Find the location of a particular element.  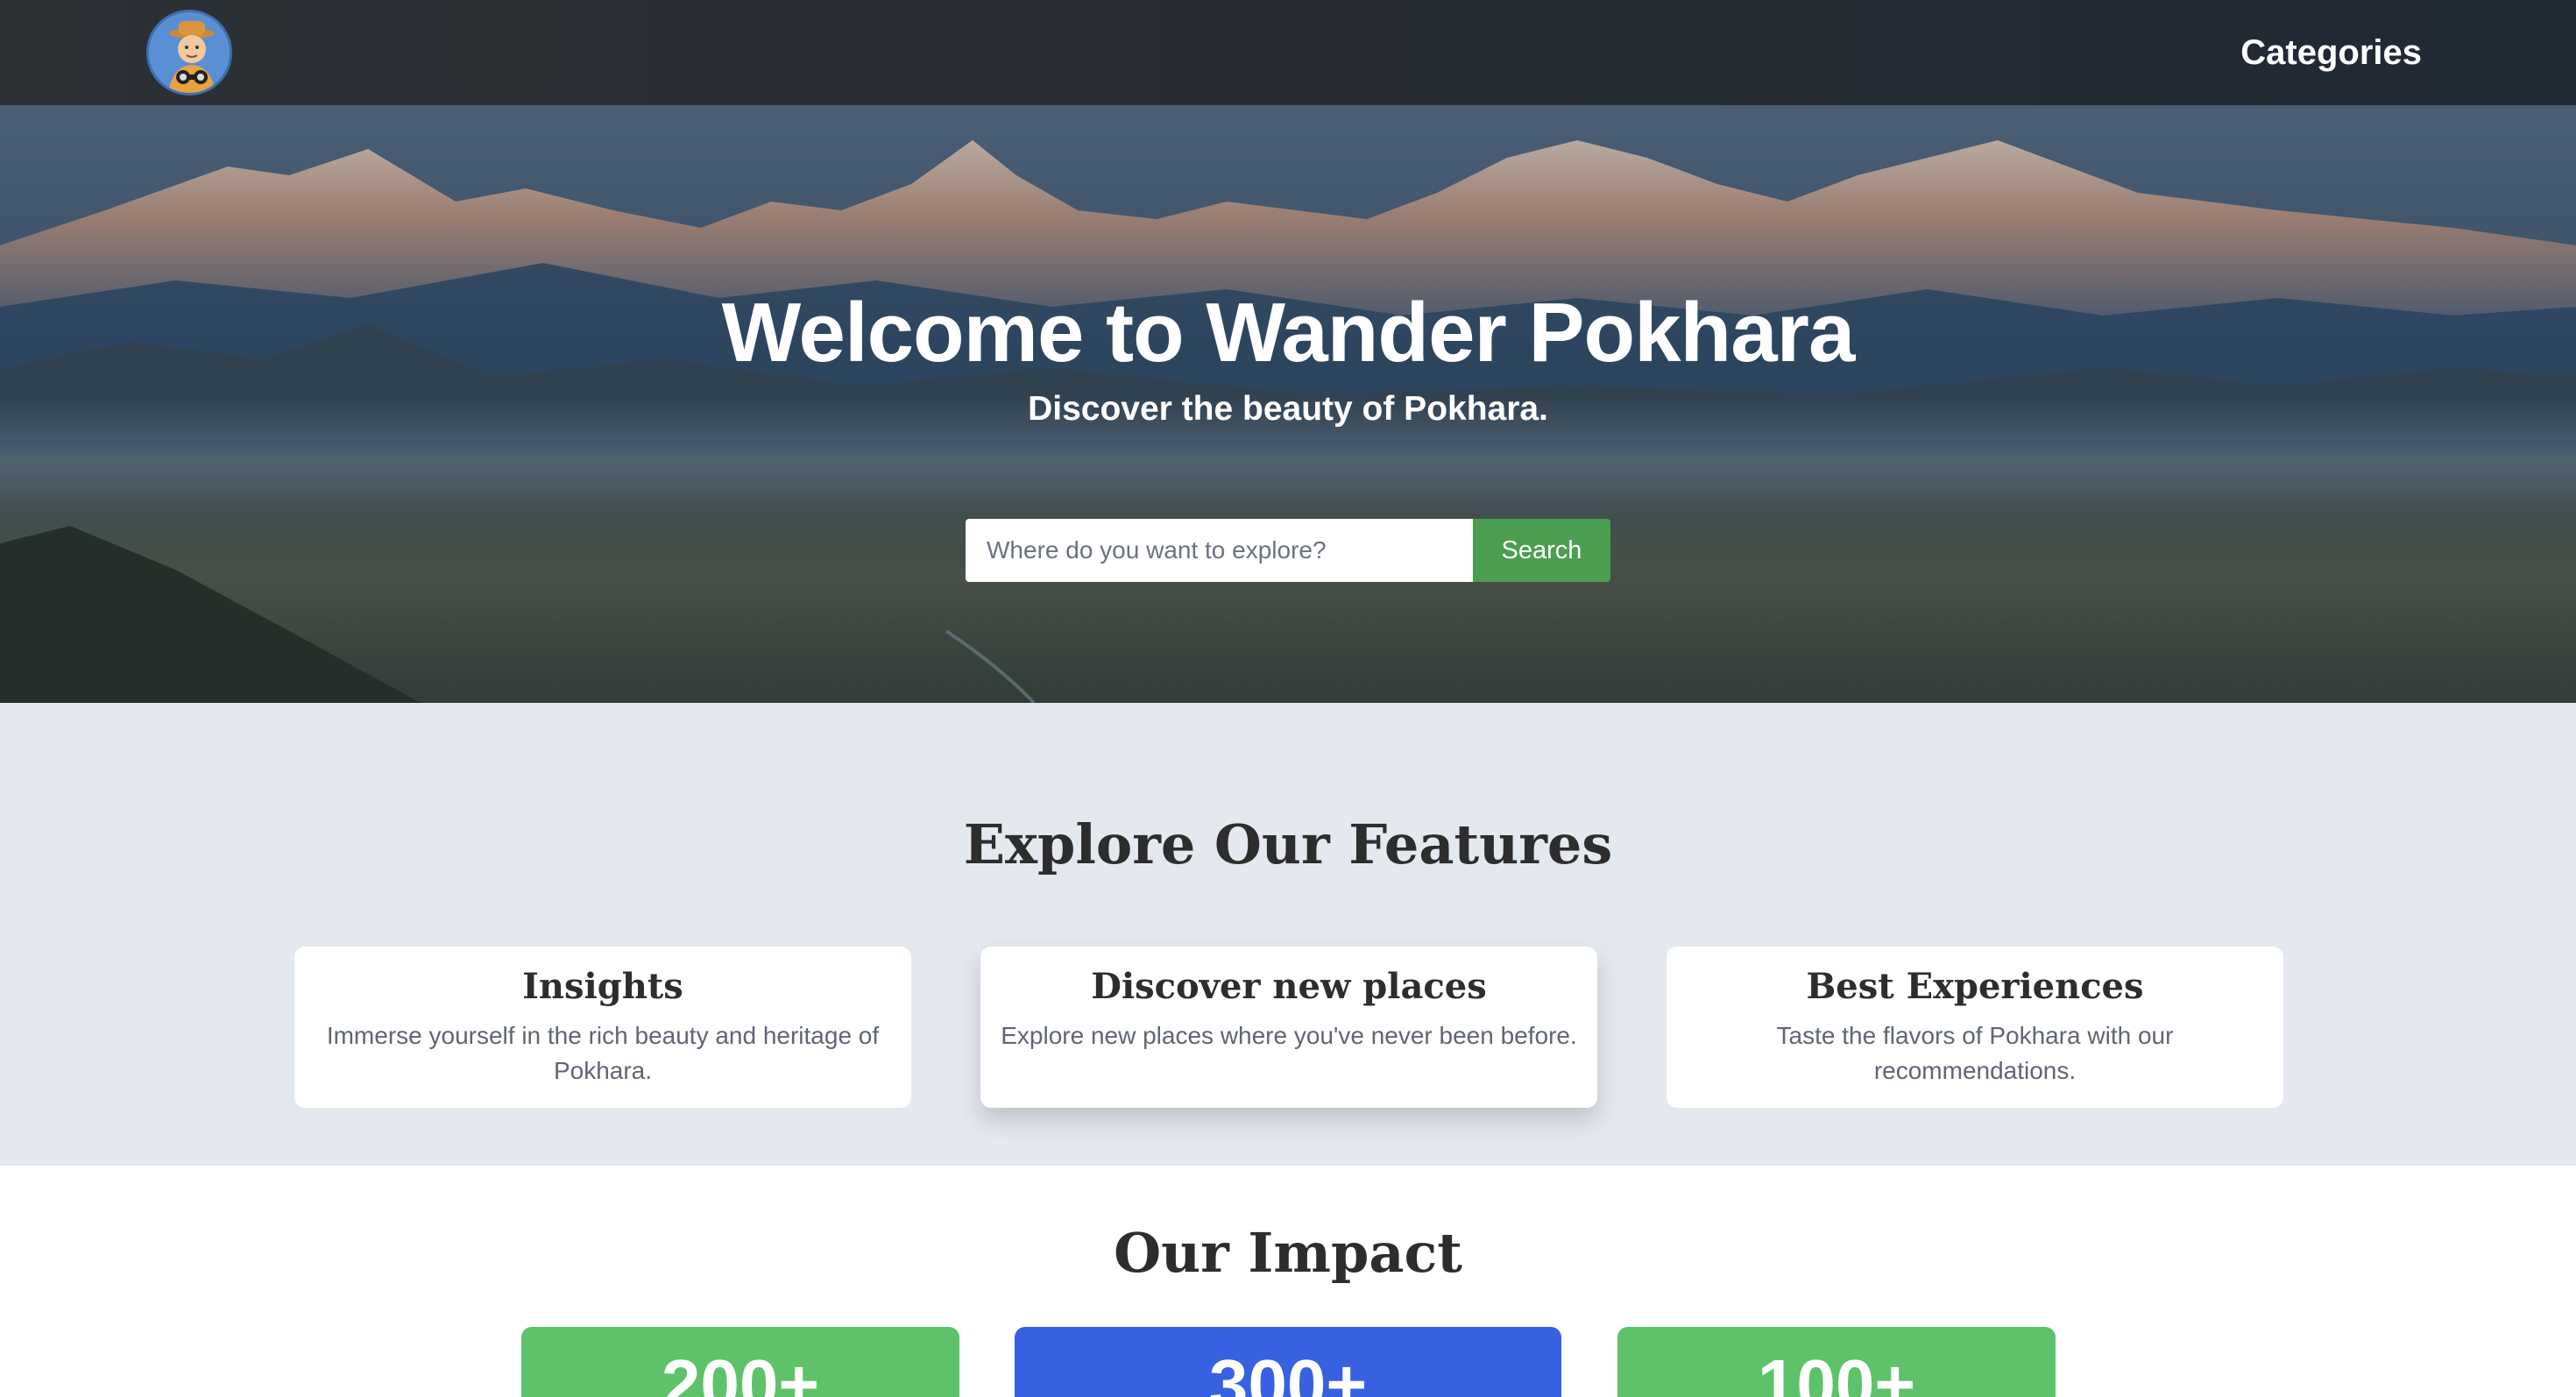

impact-stat-card: 100+ is located at coordinates (1836, 1362).